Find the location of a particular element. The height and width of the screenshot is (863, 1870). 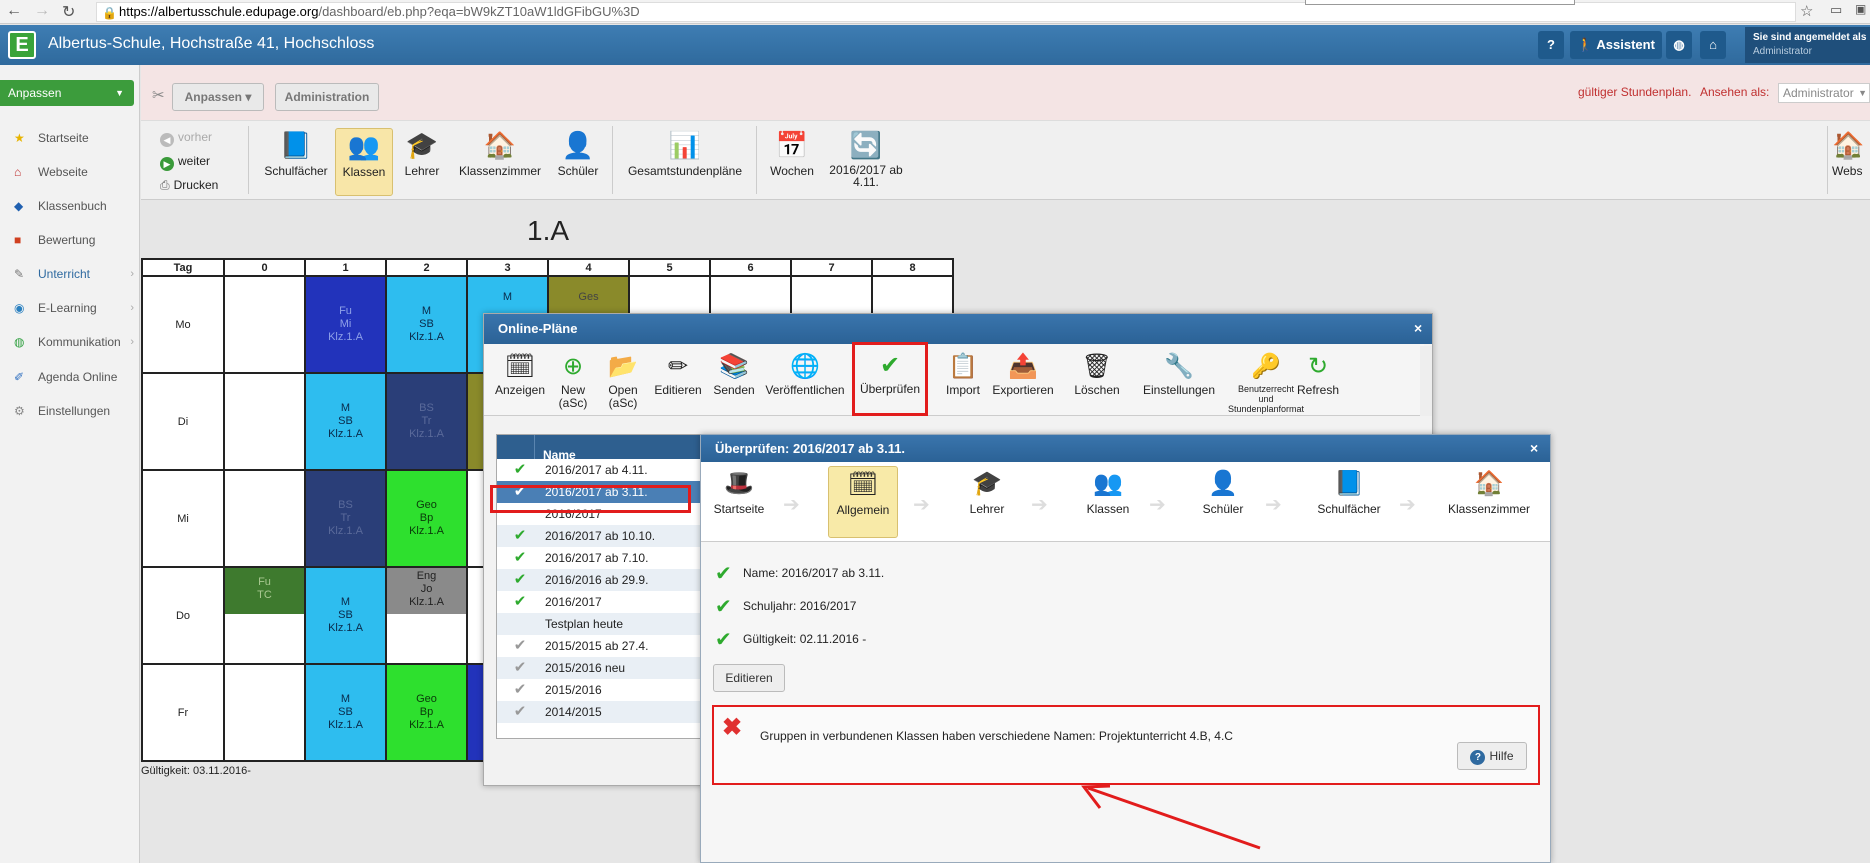

sidebar-item-webseite: ⌂ Webseite is located at coordinates (69, 172).